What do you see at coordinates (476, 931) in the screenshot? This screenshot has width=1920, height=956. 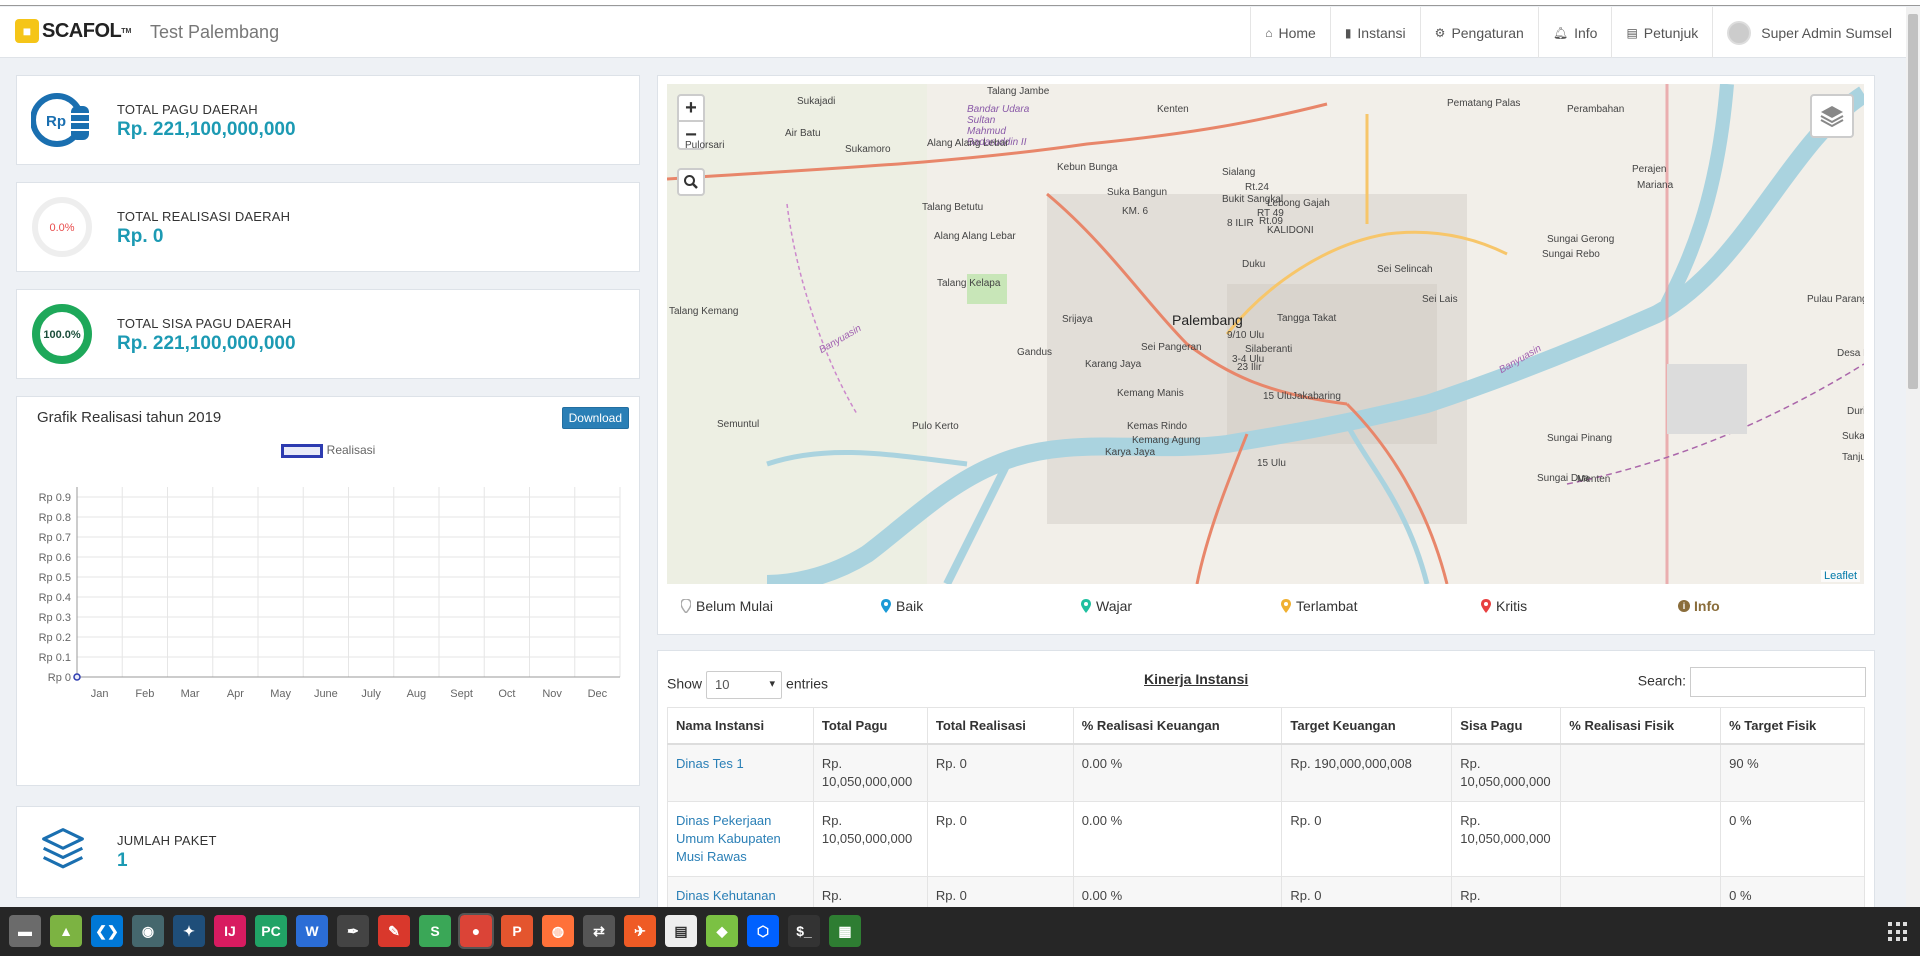 I see `chrome-icon: ●` at bounding box center [476, 931].